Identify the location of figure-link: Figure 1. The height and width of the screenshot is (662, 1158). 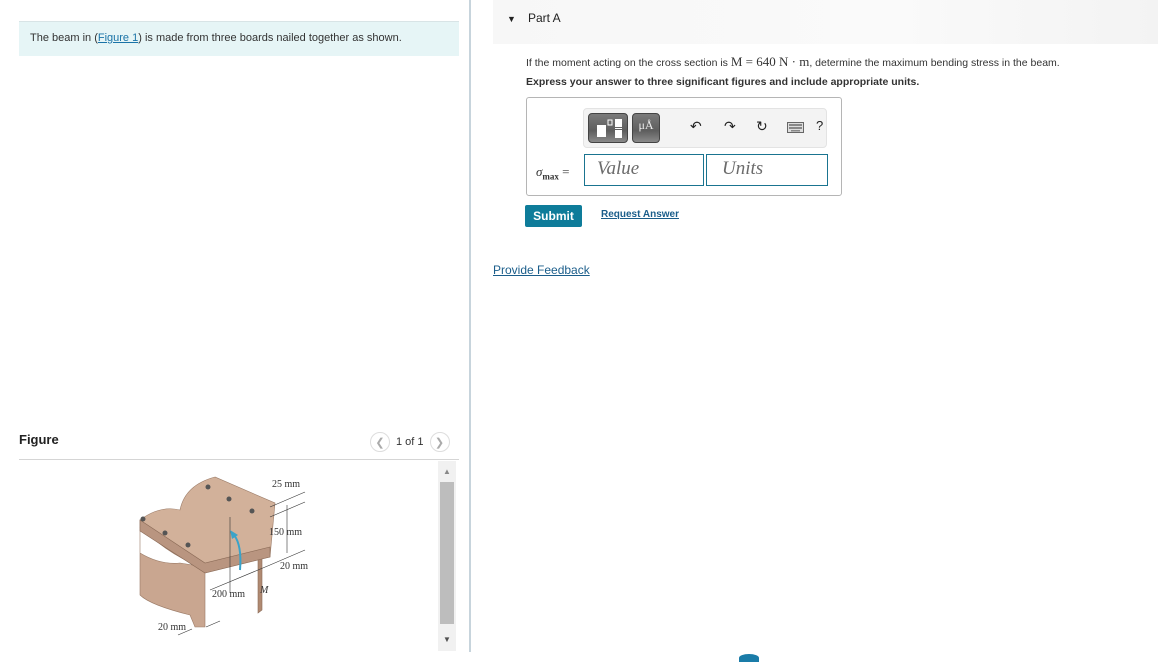
(118, 38).